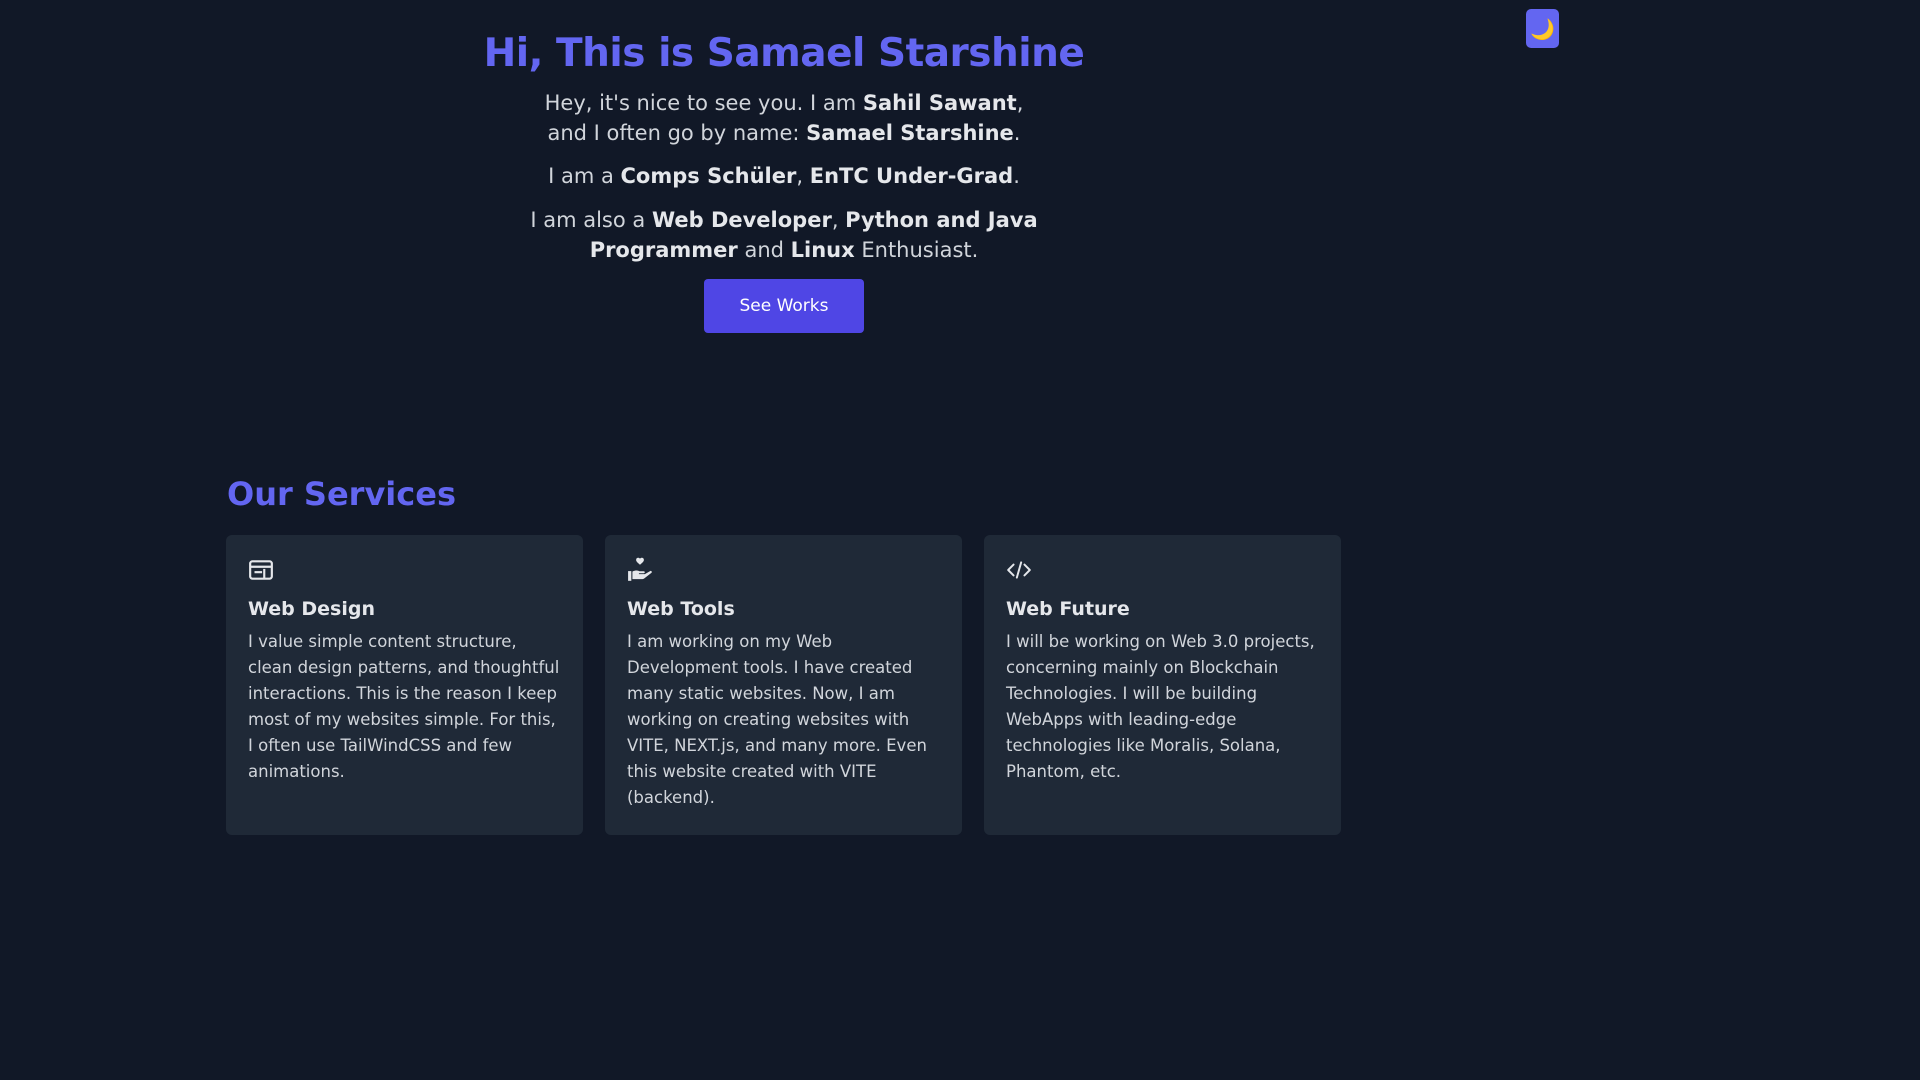 The width and height of the screenshot is (1920, 1080). I want to click on hero-education-sep: ,, so click(803, 176).